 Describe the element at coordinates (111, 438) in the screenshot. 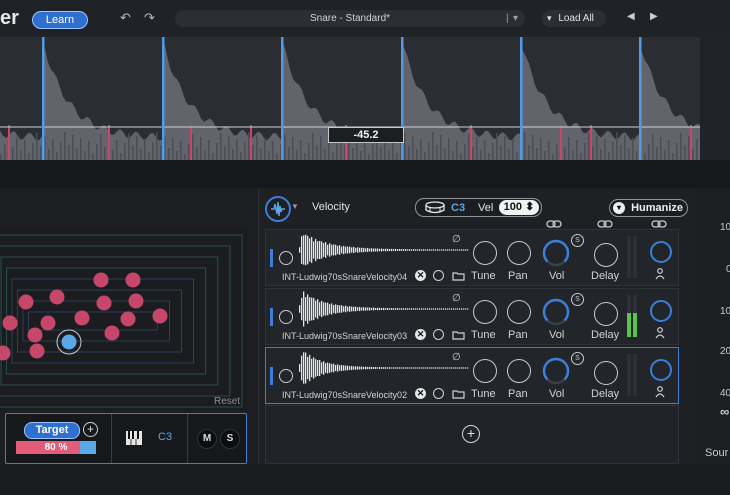

I see `divider` at that location.